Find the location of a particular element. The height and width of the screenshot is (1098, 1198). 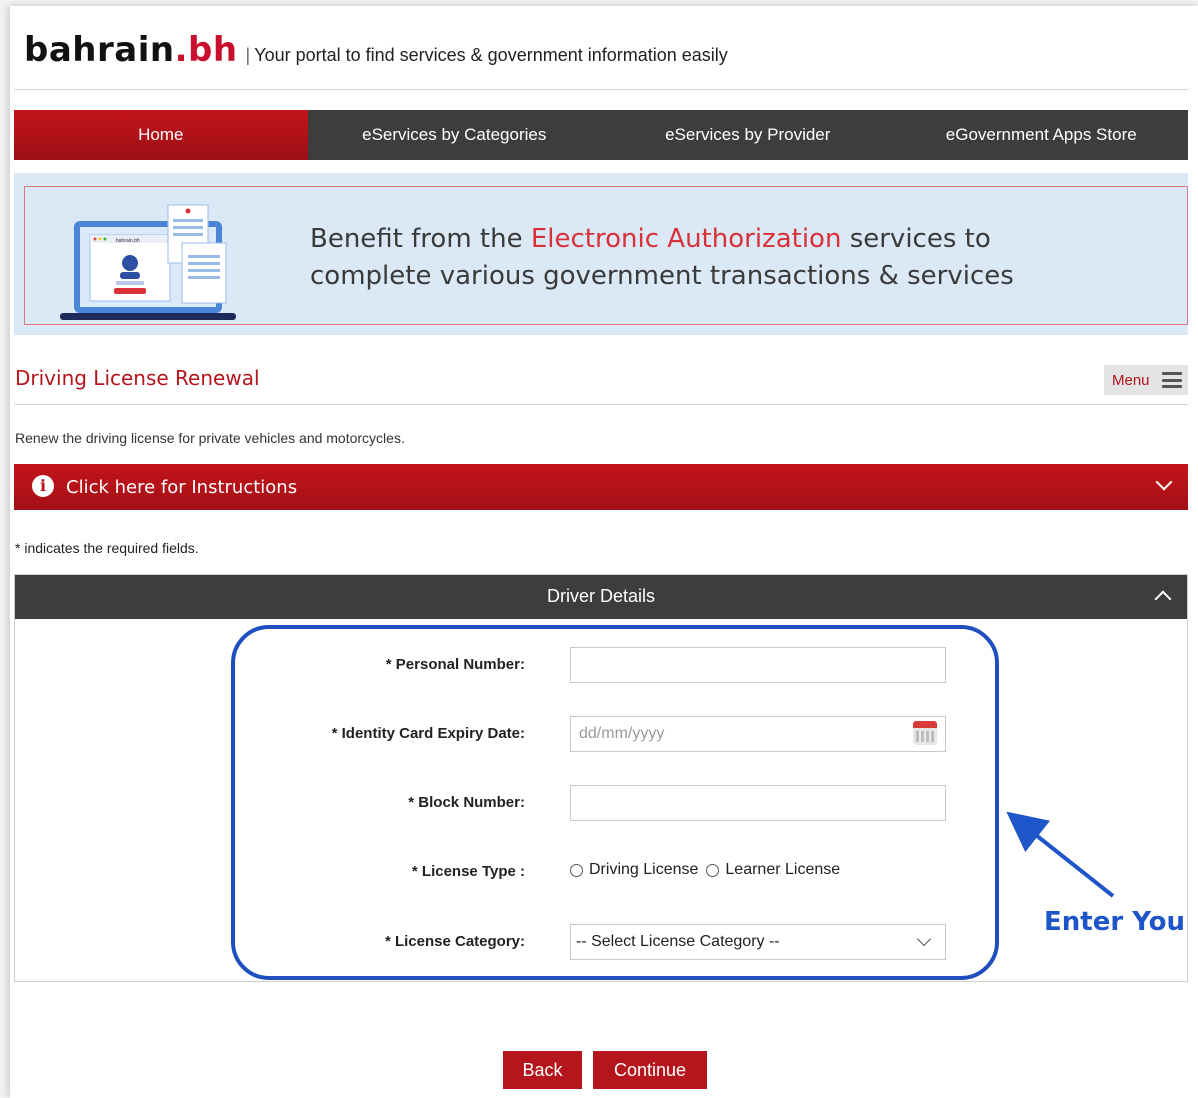

banner-text-post: services to is located at coordinates (916, 239).